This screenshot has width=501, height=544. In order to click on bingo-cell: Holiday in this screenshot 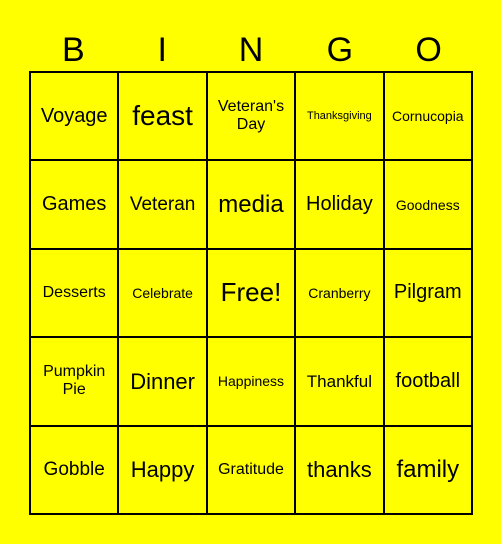, I will do `click(339, 204)`.